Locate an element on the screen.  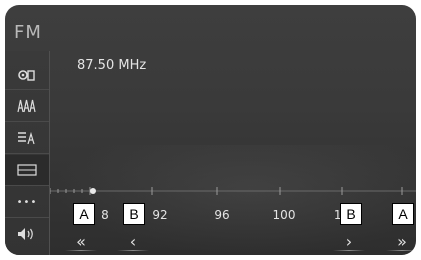
presets-icon is located at coordinates (26, 106).